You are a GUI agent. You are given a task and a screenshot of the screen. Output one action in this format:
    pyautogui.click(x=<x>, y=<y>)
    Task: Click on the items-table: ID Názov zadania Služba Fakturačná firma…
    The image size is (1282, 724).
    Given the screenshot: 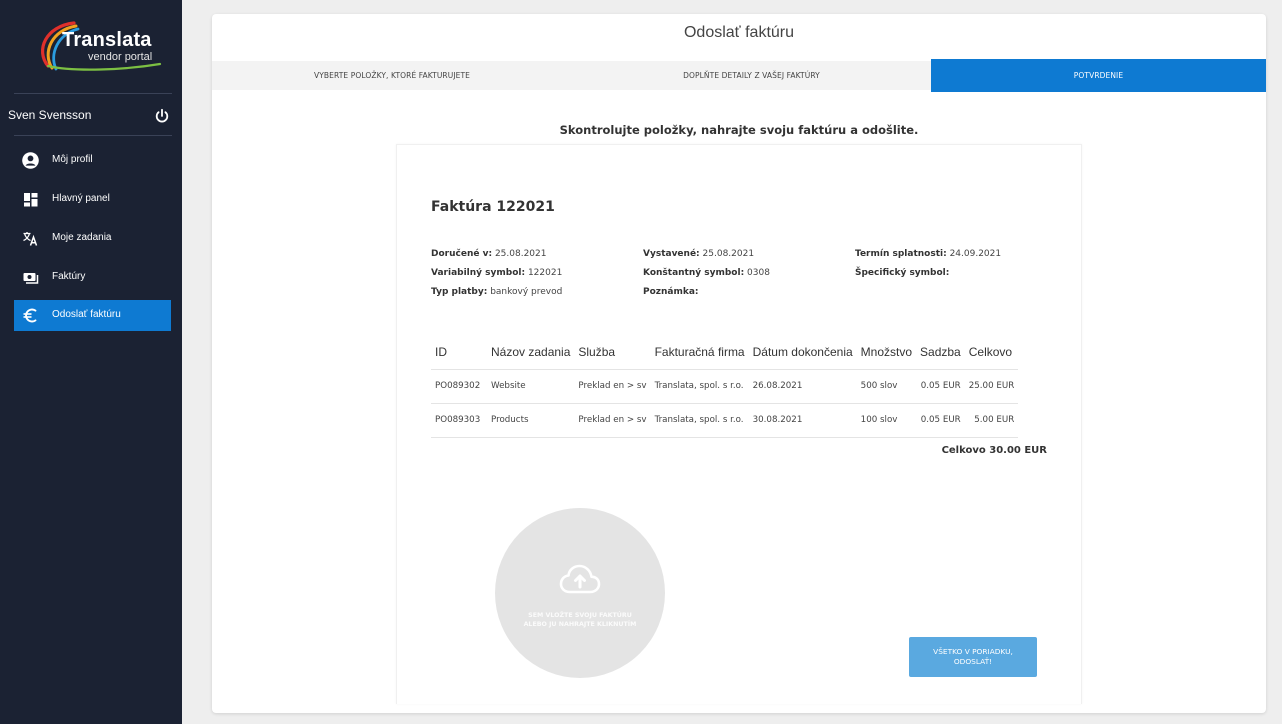 What is the action you would take?
    pyautogui.click(x=725, y=386)
    